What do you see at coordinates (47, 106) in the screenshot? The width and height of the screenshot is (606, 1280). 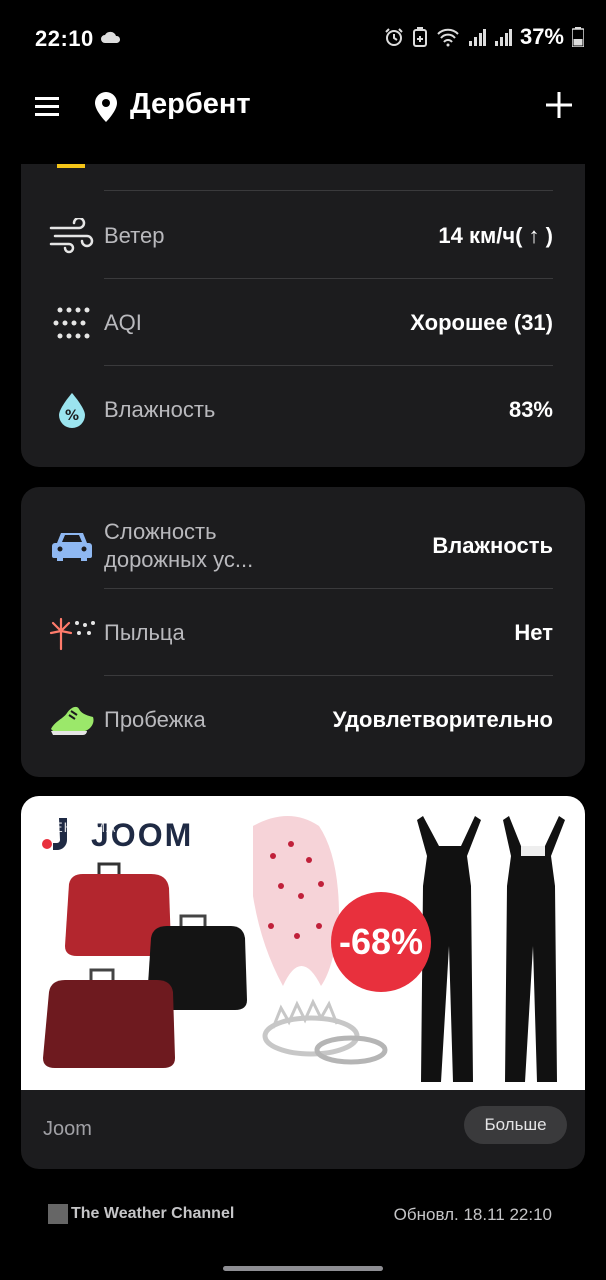 I see `menu-icon` at bounding box center [47, 106].